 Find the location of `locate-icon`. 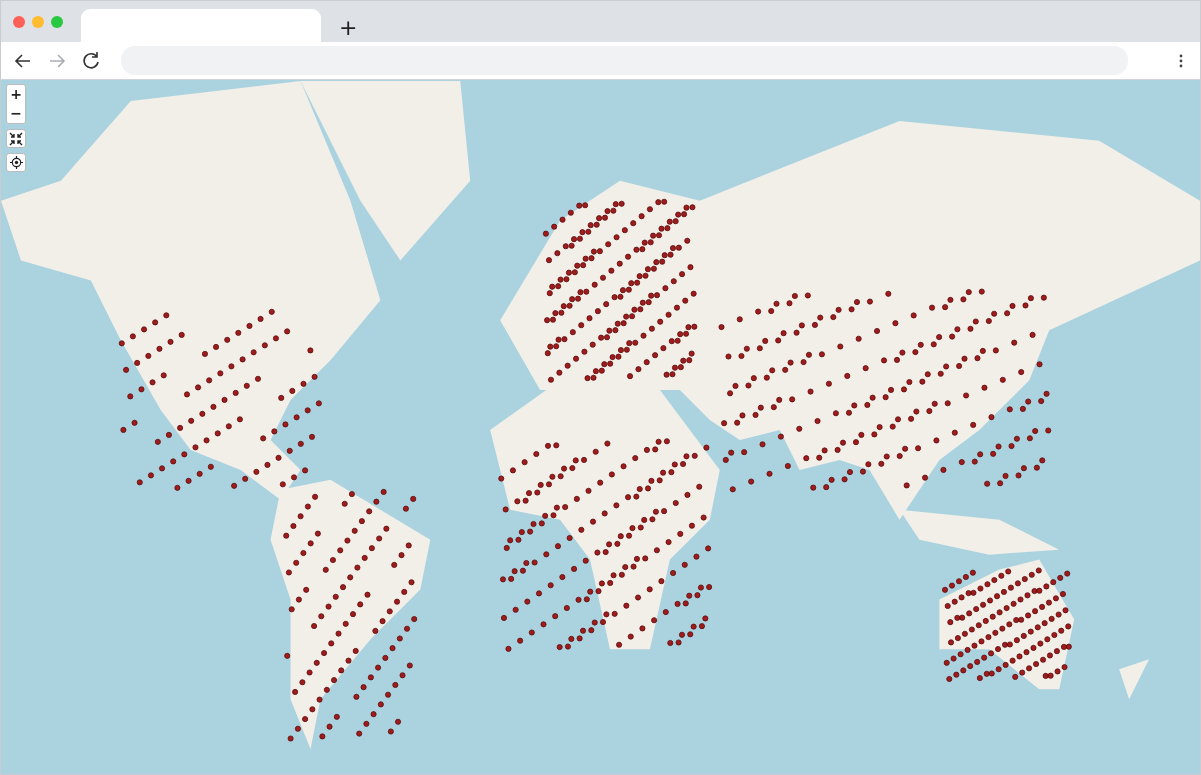

locate-icon is located at coordinates (16, 162).